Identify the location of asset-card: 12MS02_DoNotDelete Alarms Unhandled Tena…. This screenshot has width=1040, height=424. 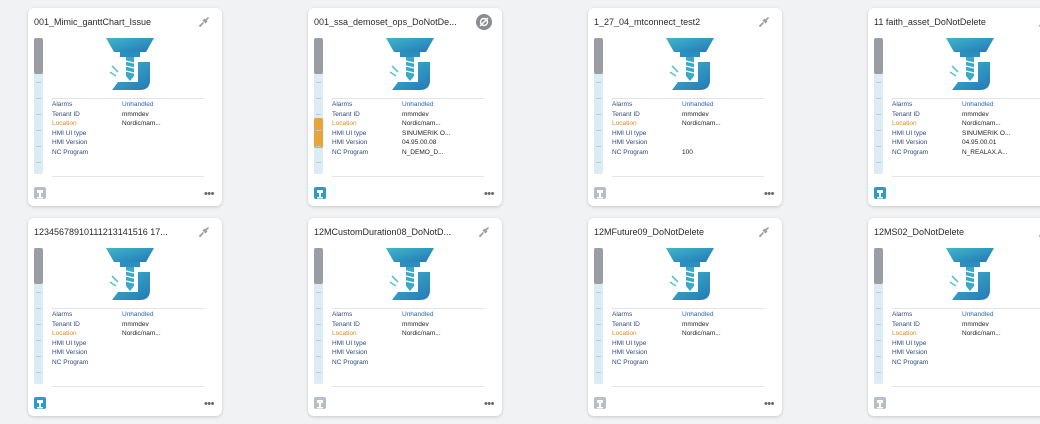
(954, 317).